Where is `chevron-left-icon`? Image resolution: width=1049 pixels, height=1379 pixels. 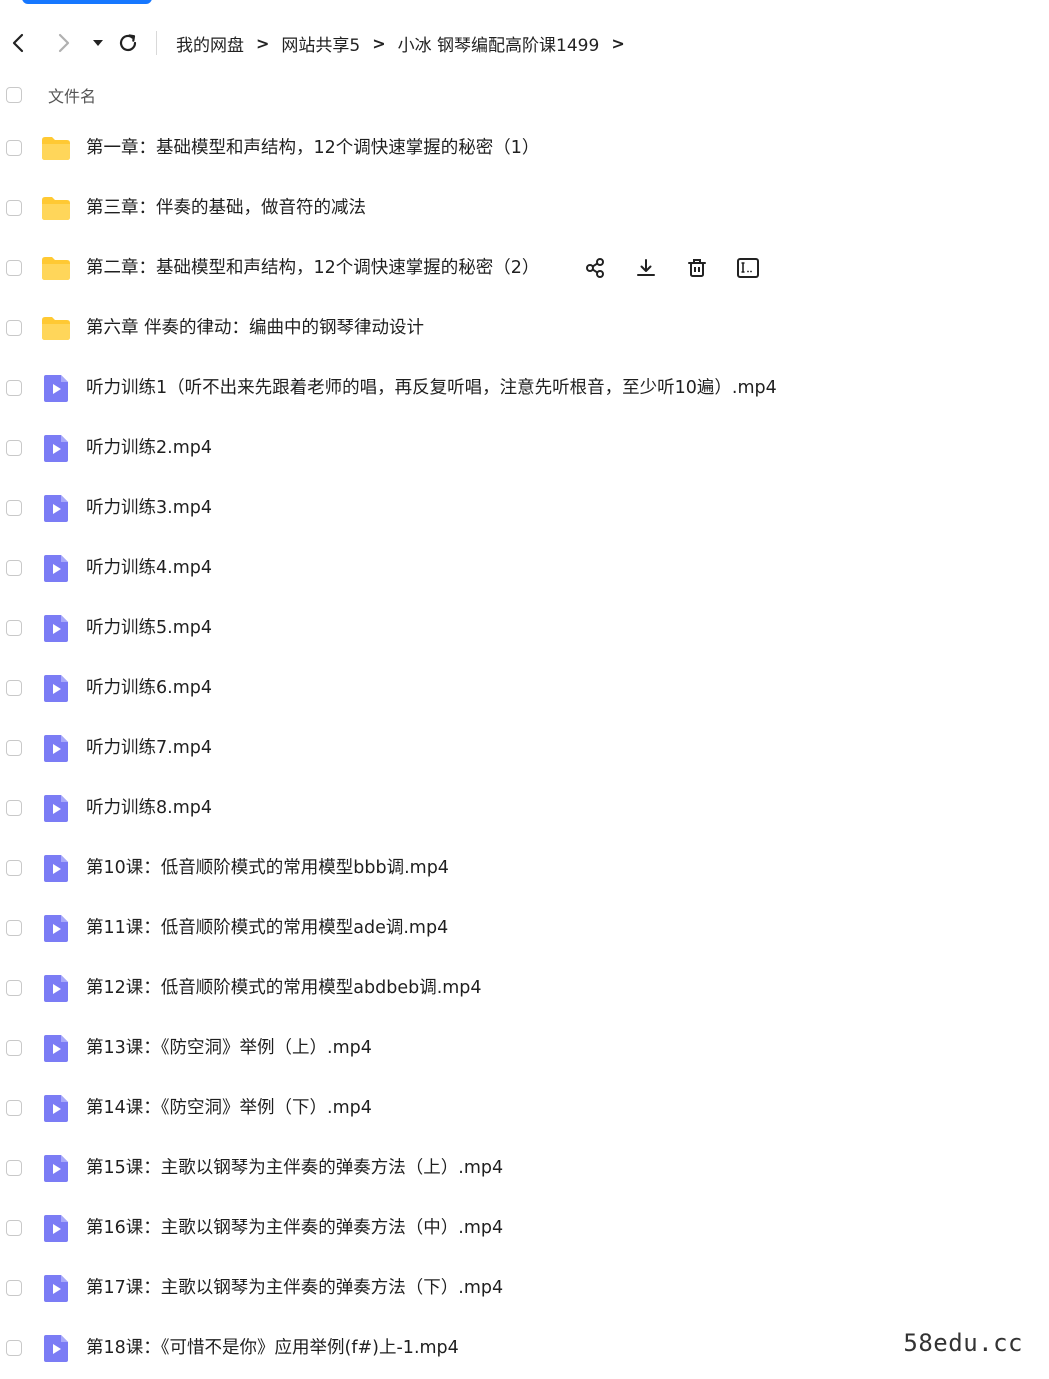
chevron-left-icon is located at coordinates (18, 43).